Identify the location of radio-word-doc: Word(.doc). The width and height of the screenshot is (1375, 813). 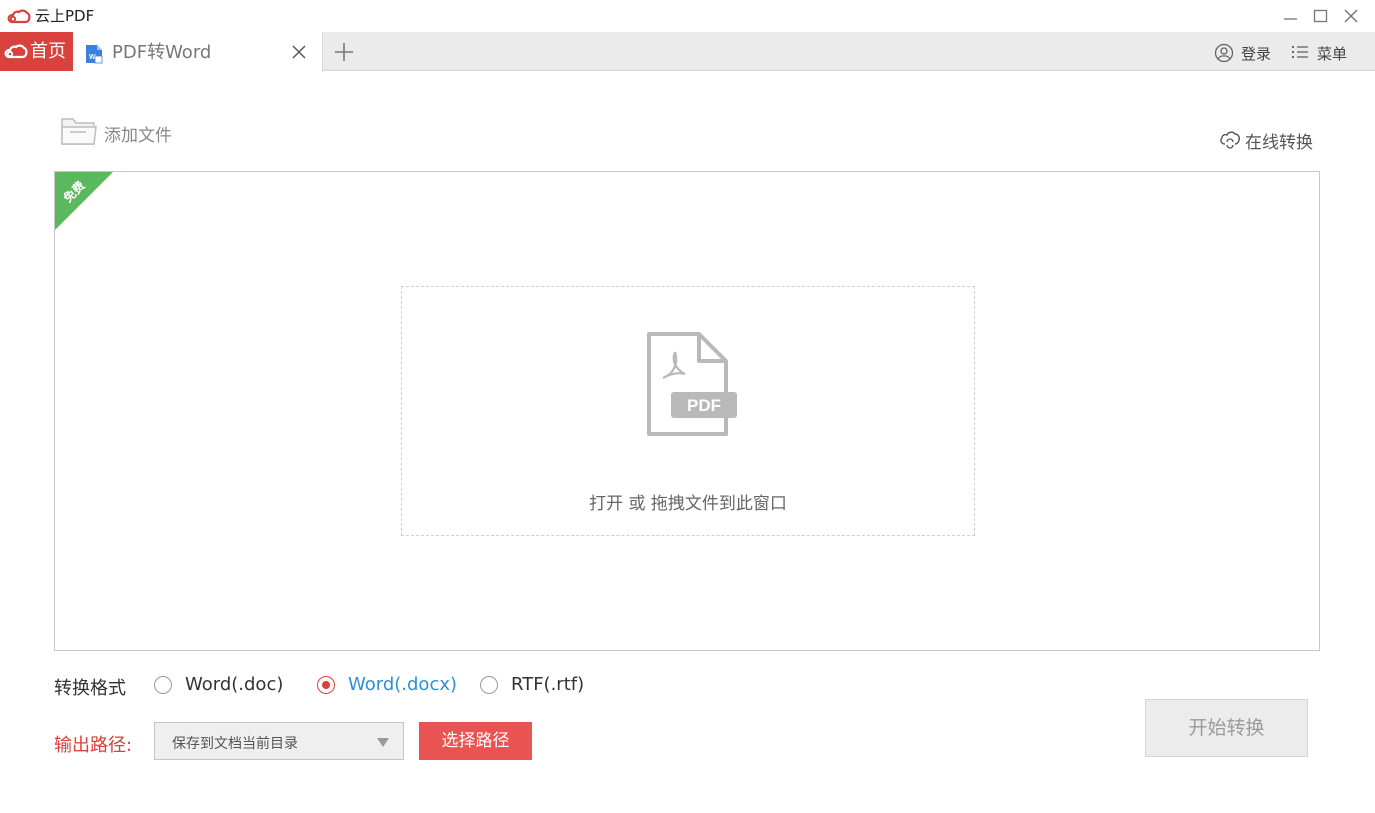
(224, 685).